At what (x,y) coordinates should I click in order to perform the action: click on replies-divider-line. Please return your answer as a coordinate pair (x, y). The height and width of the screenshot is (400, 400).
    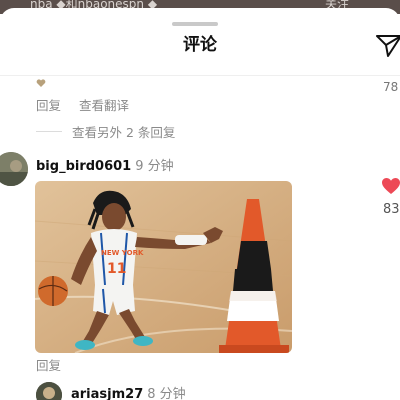
    Looking at the image, I should click on (49, 131).